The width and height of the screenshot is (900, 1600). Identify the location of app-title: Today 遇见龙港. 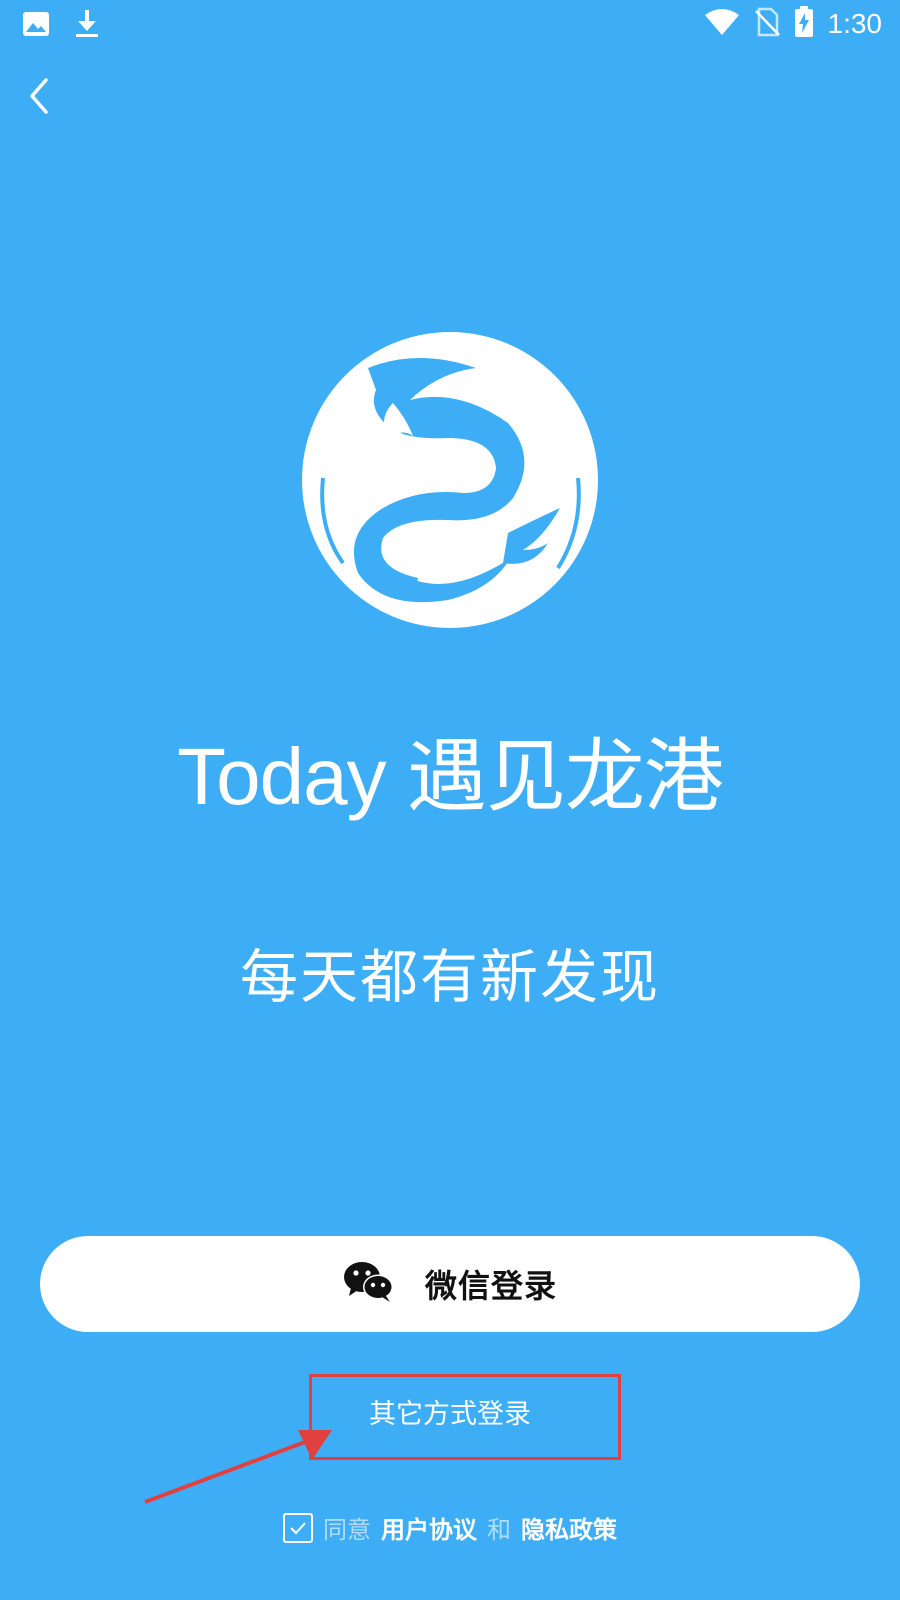
(450, 776).